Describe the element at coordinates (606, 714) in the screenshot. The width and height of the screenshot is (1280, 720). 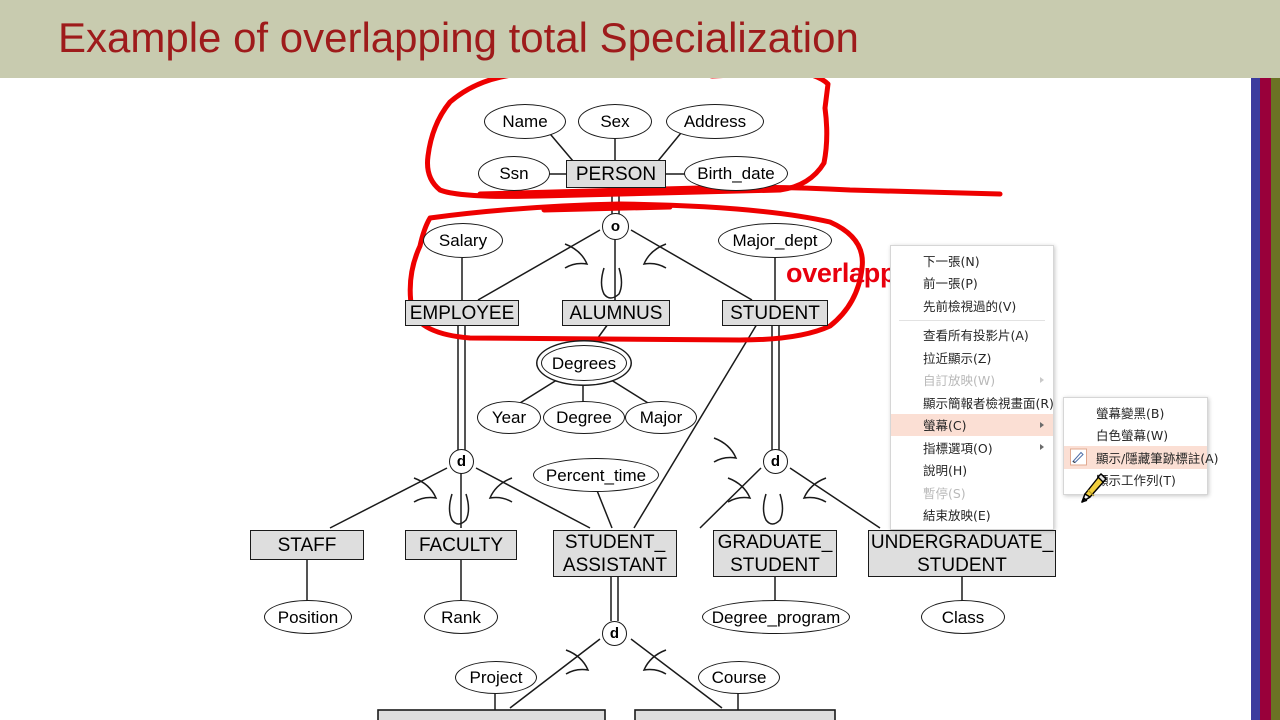
I see `bottom-cutoff-boxes` at that location.